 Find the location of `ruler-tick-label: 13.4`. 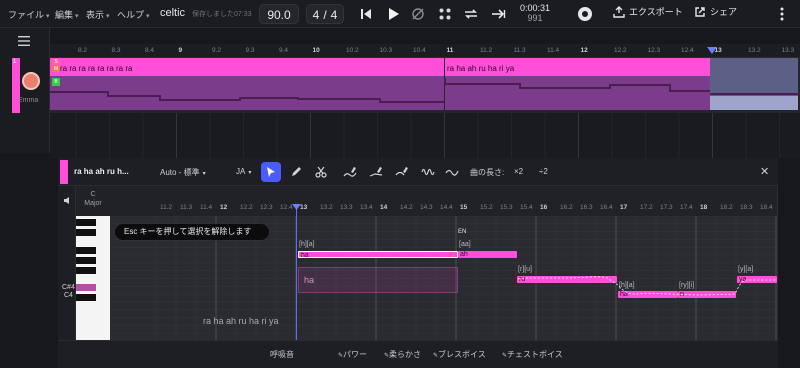

ruler-tick-label: 13.4 is located at coordinates (366, 207).